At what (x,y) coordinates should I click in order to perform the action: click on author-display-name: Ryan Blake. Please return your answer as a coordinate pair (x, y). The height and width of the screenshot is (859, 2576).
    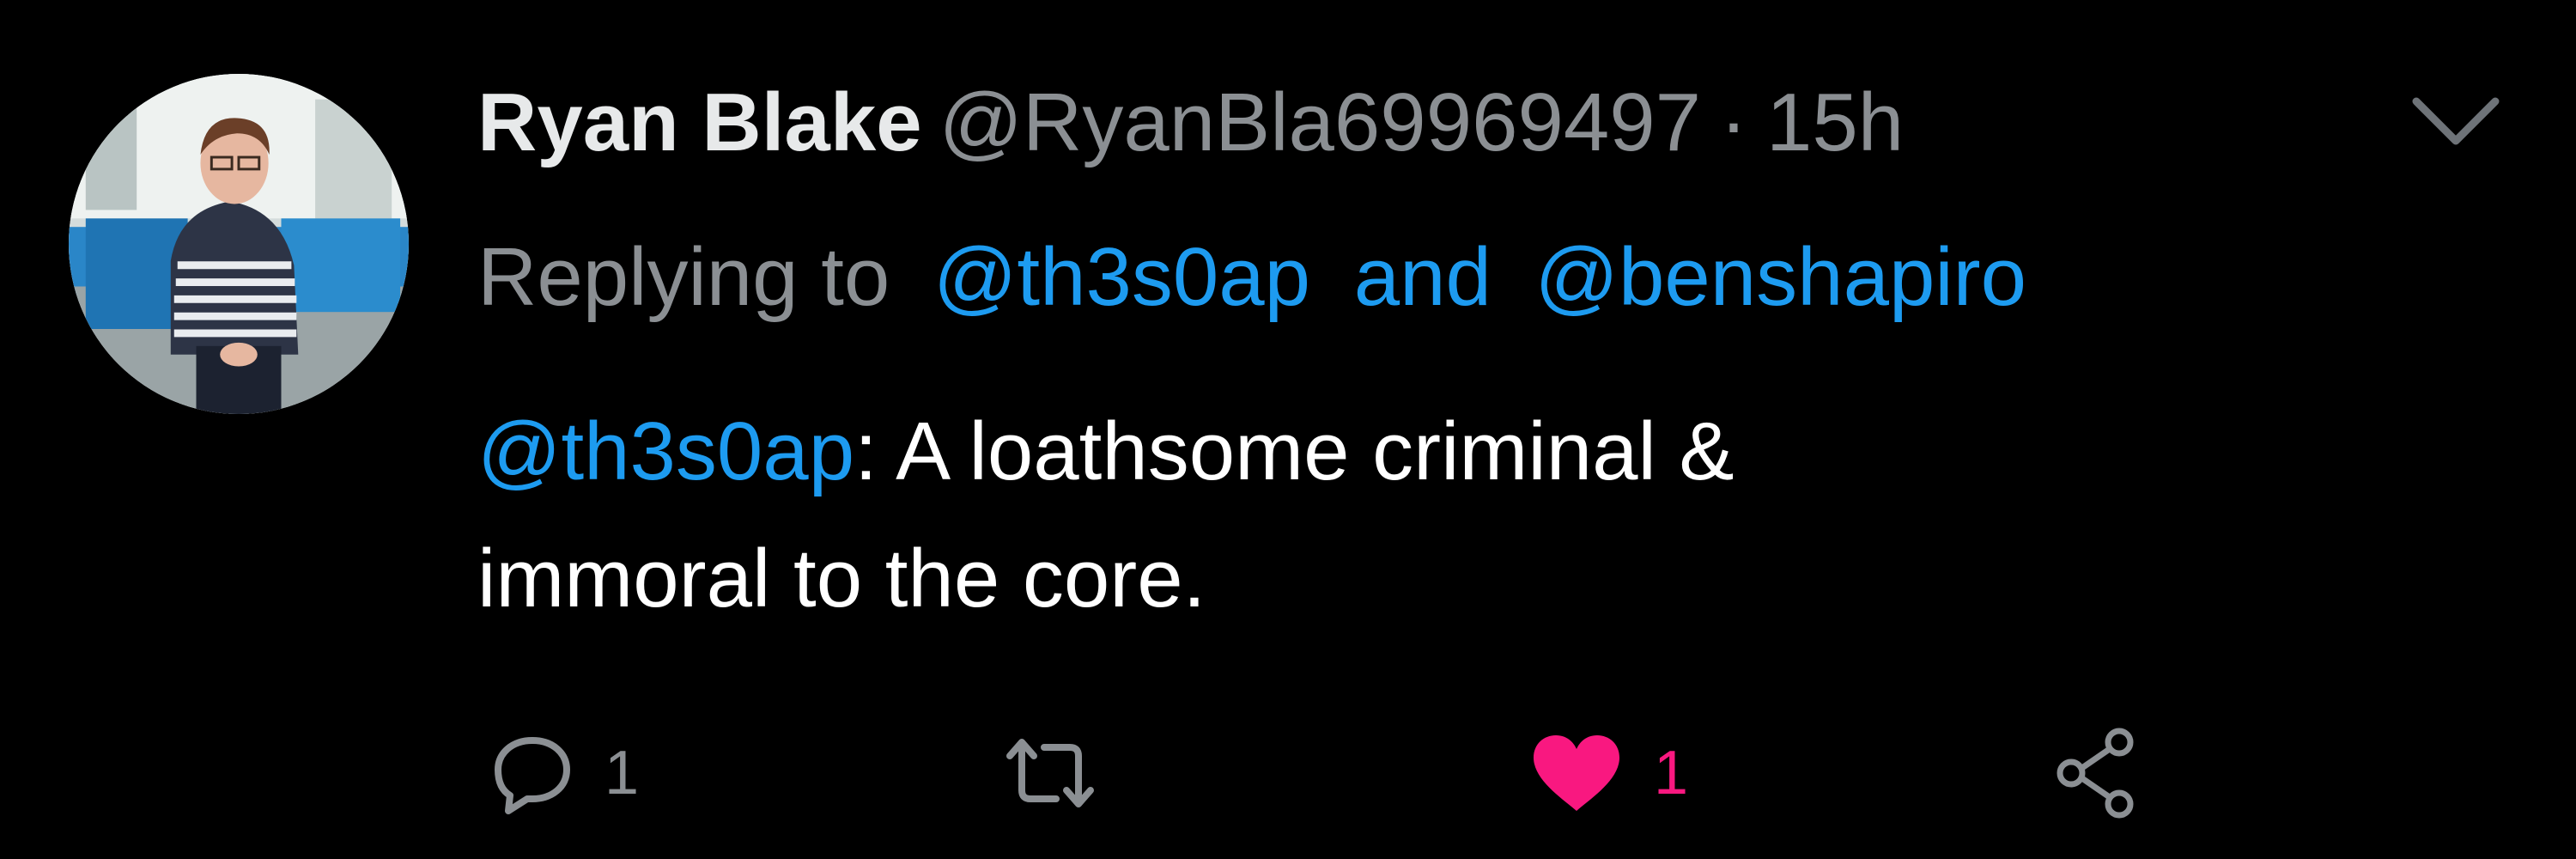
    Looking at the image, I should click on (700, 123).